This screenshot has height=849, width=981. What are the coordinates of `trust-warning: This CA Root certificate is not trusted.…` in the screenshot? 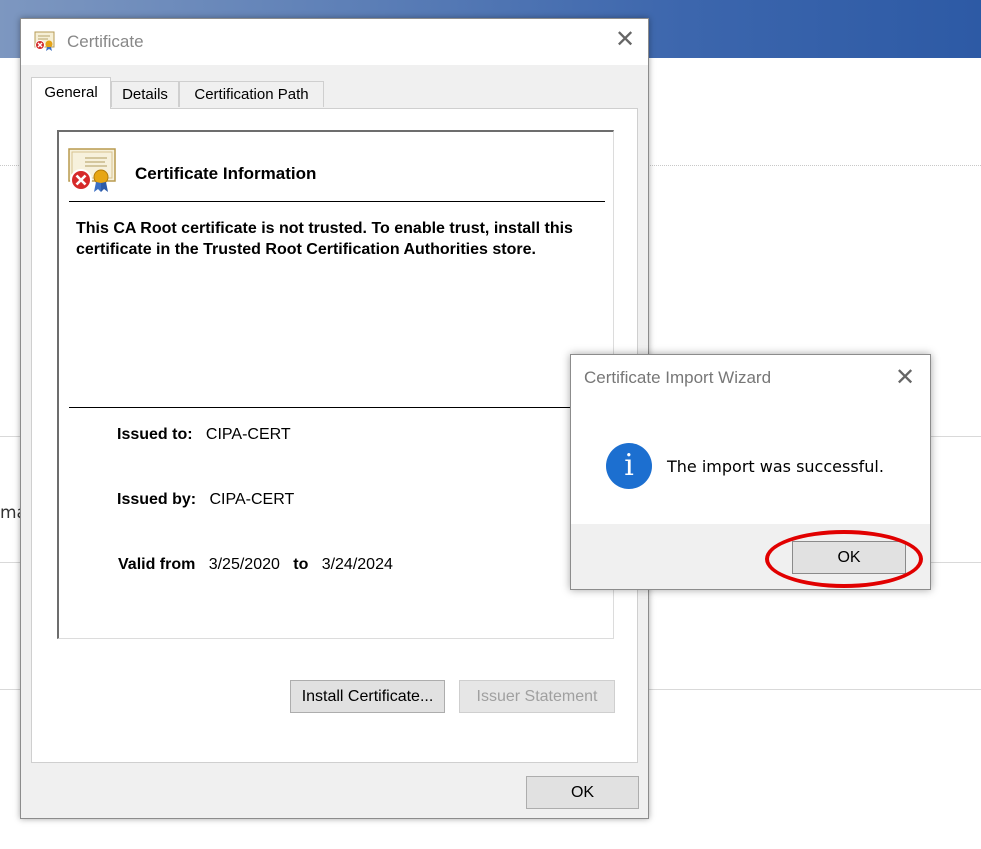 It's located at (324, 239).